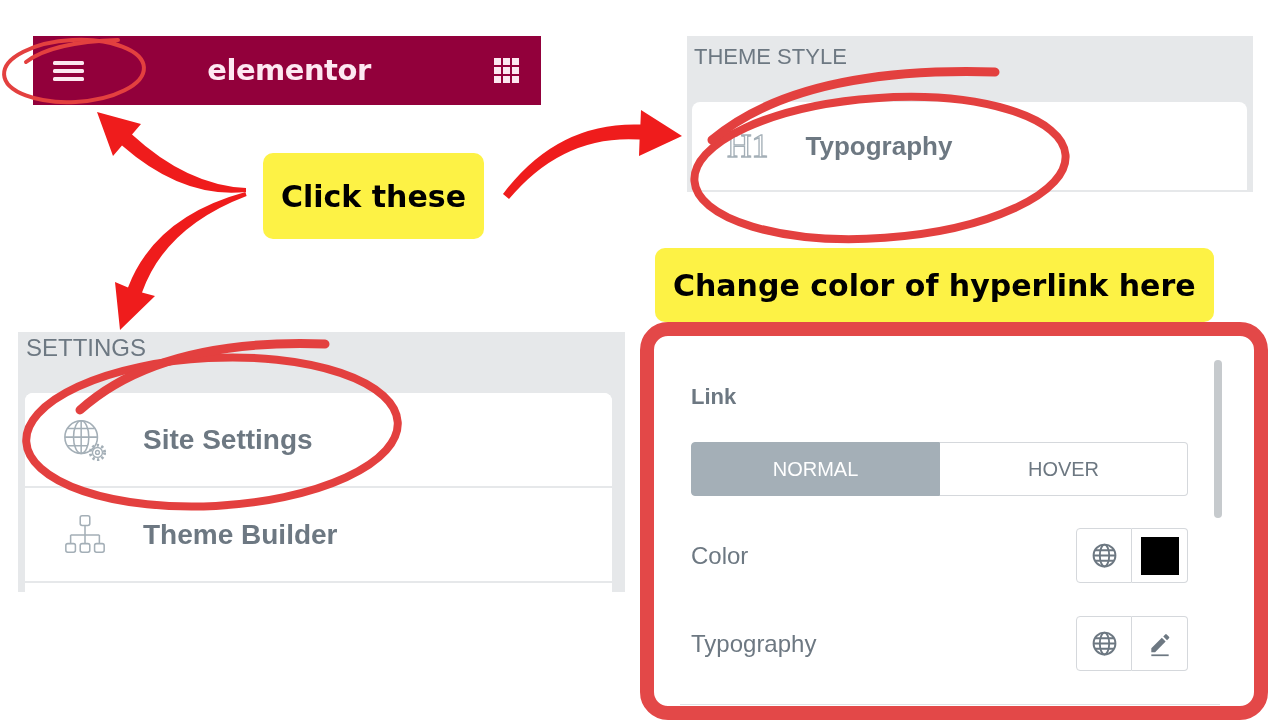 This screenshot has height=720, width=1280. What do you see at coordinates (506, 70) in the screenshot?
I see `apps-grid-icon` at bounding box center [506, 70].